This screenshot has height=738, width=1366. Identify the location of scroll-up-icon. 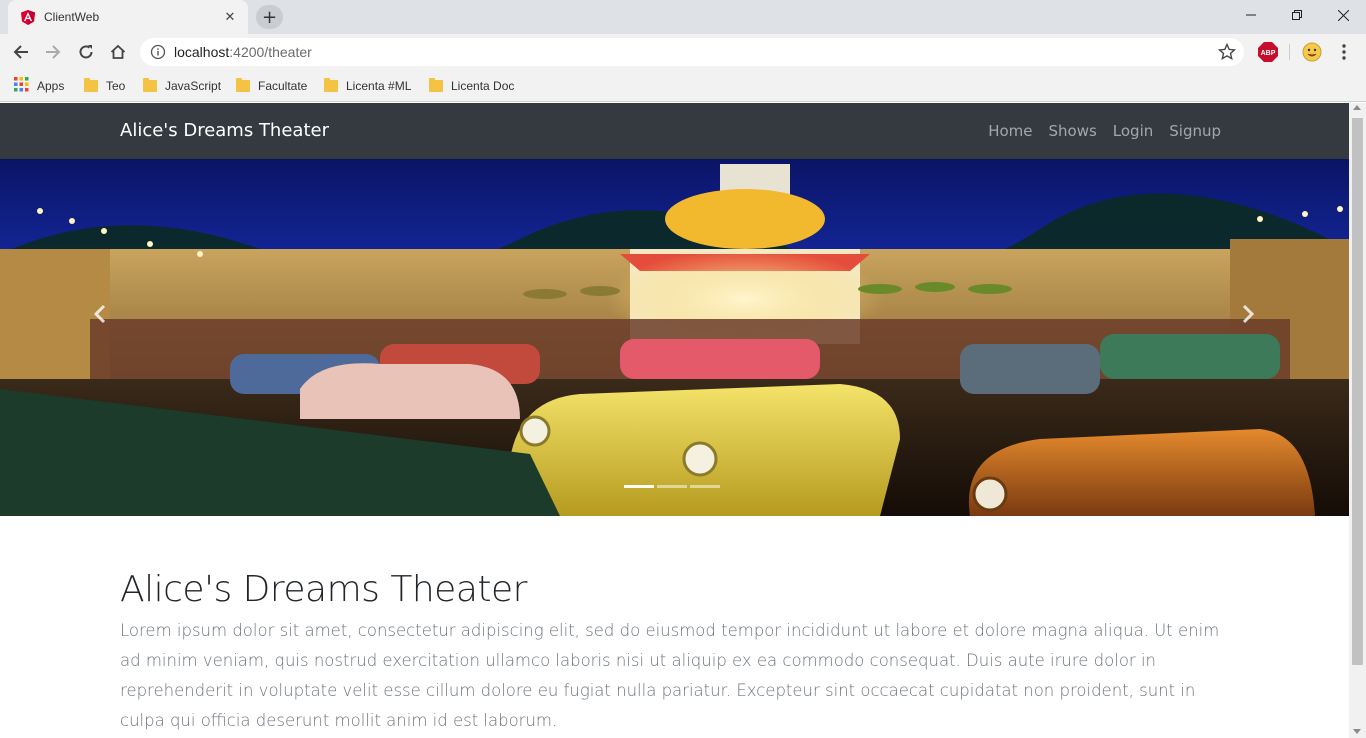
(1357, 107).